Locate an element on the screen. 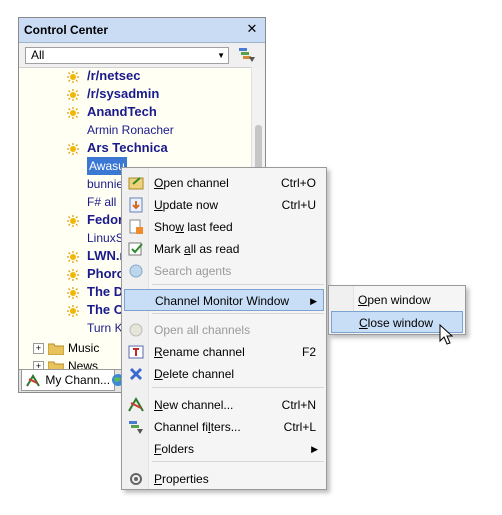 Image resolution: width=502 pixels, height=515 pixels. menu-shortcut: F2 is located at coordinates (308, 352).